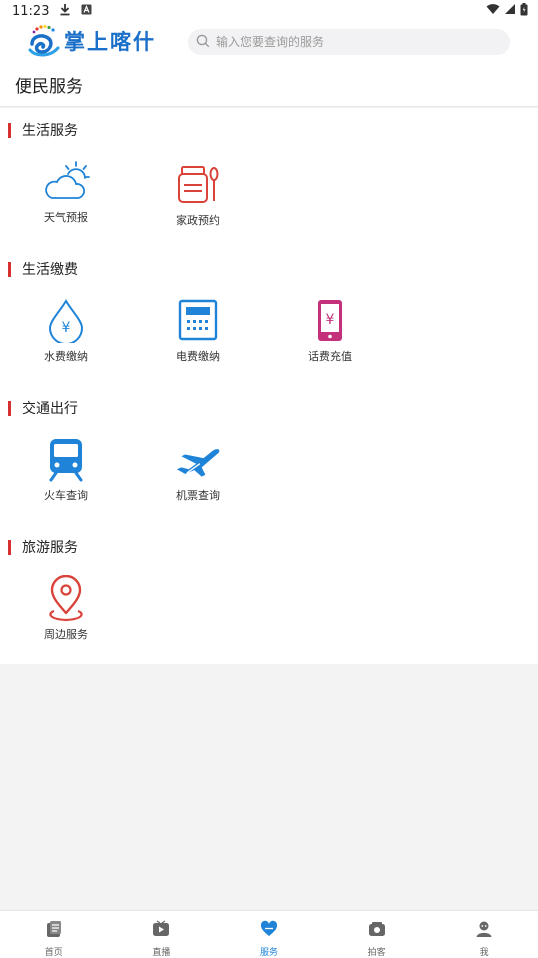  What do you see at coordinates (330, 356) in the screenshot?
I see `service-label: 话费充值` at bounding box center [330, 356].